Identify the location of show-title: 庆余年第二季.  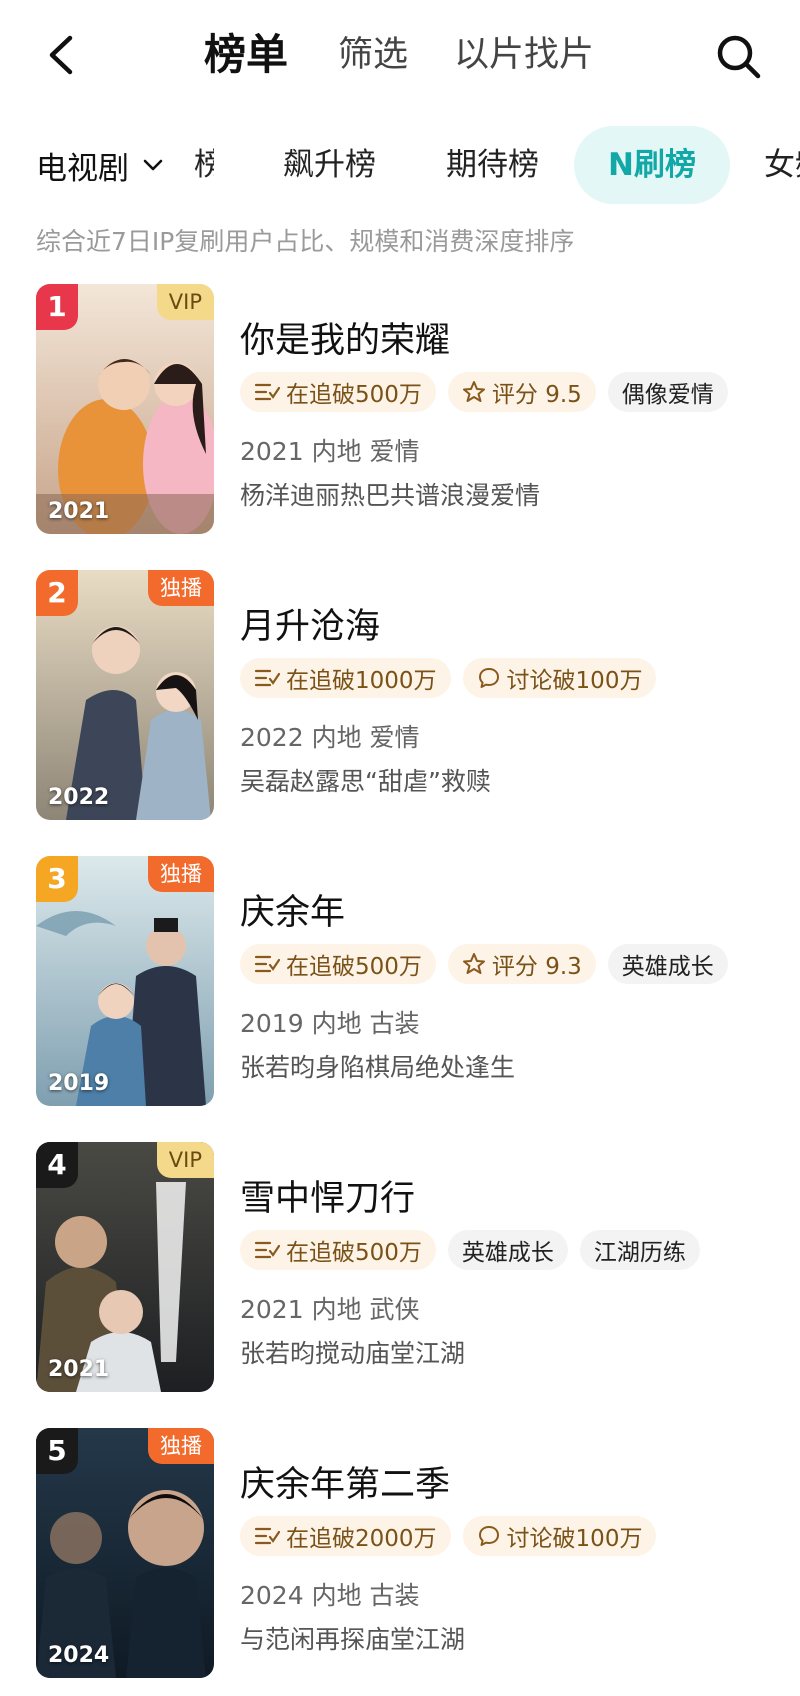
(345, 1481).